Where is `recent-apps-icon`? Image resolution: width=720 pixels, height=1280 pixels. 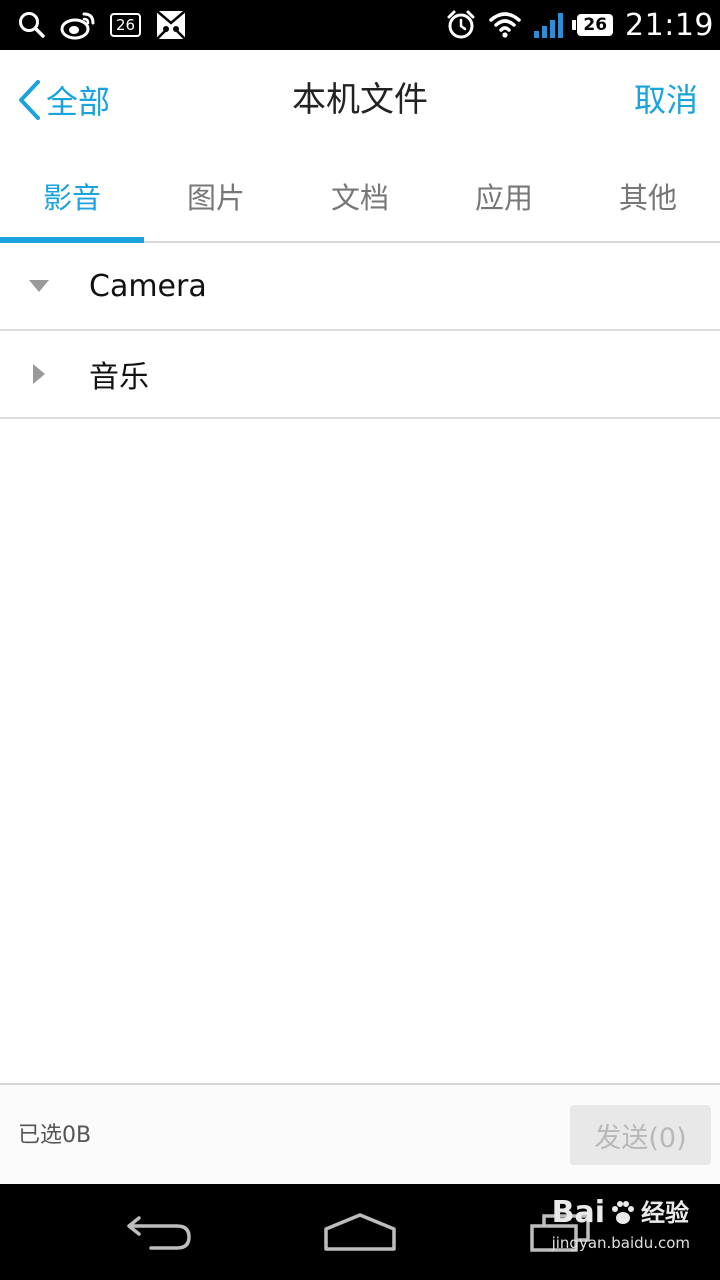 recent-apps-icon is located at coordinates (560, 1232).